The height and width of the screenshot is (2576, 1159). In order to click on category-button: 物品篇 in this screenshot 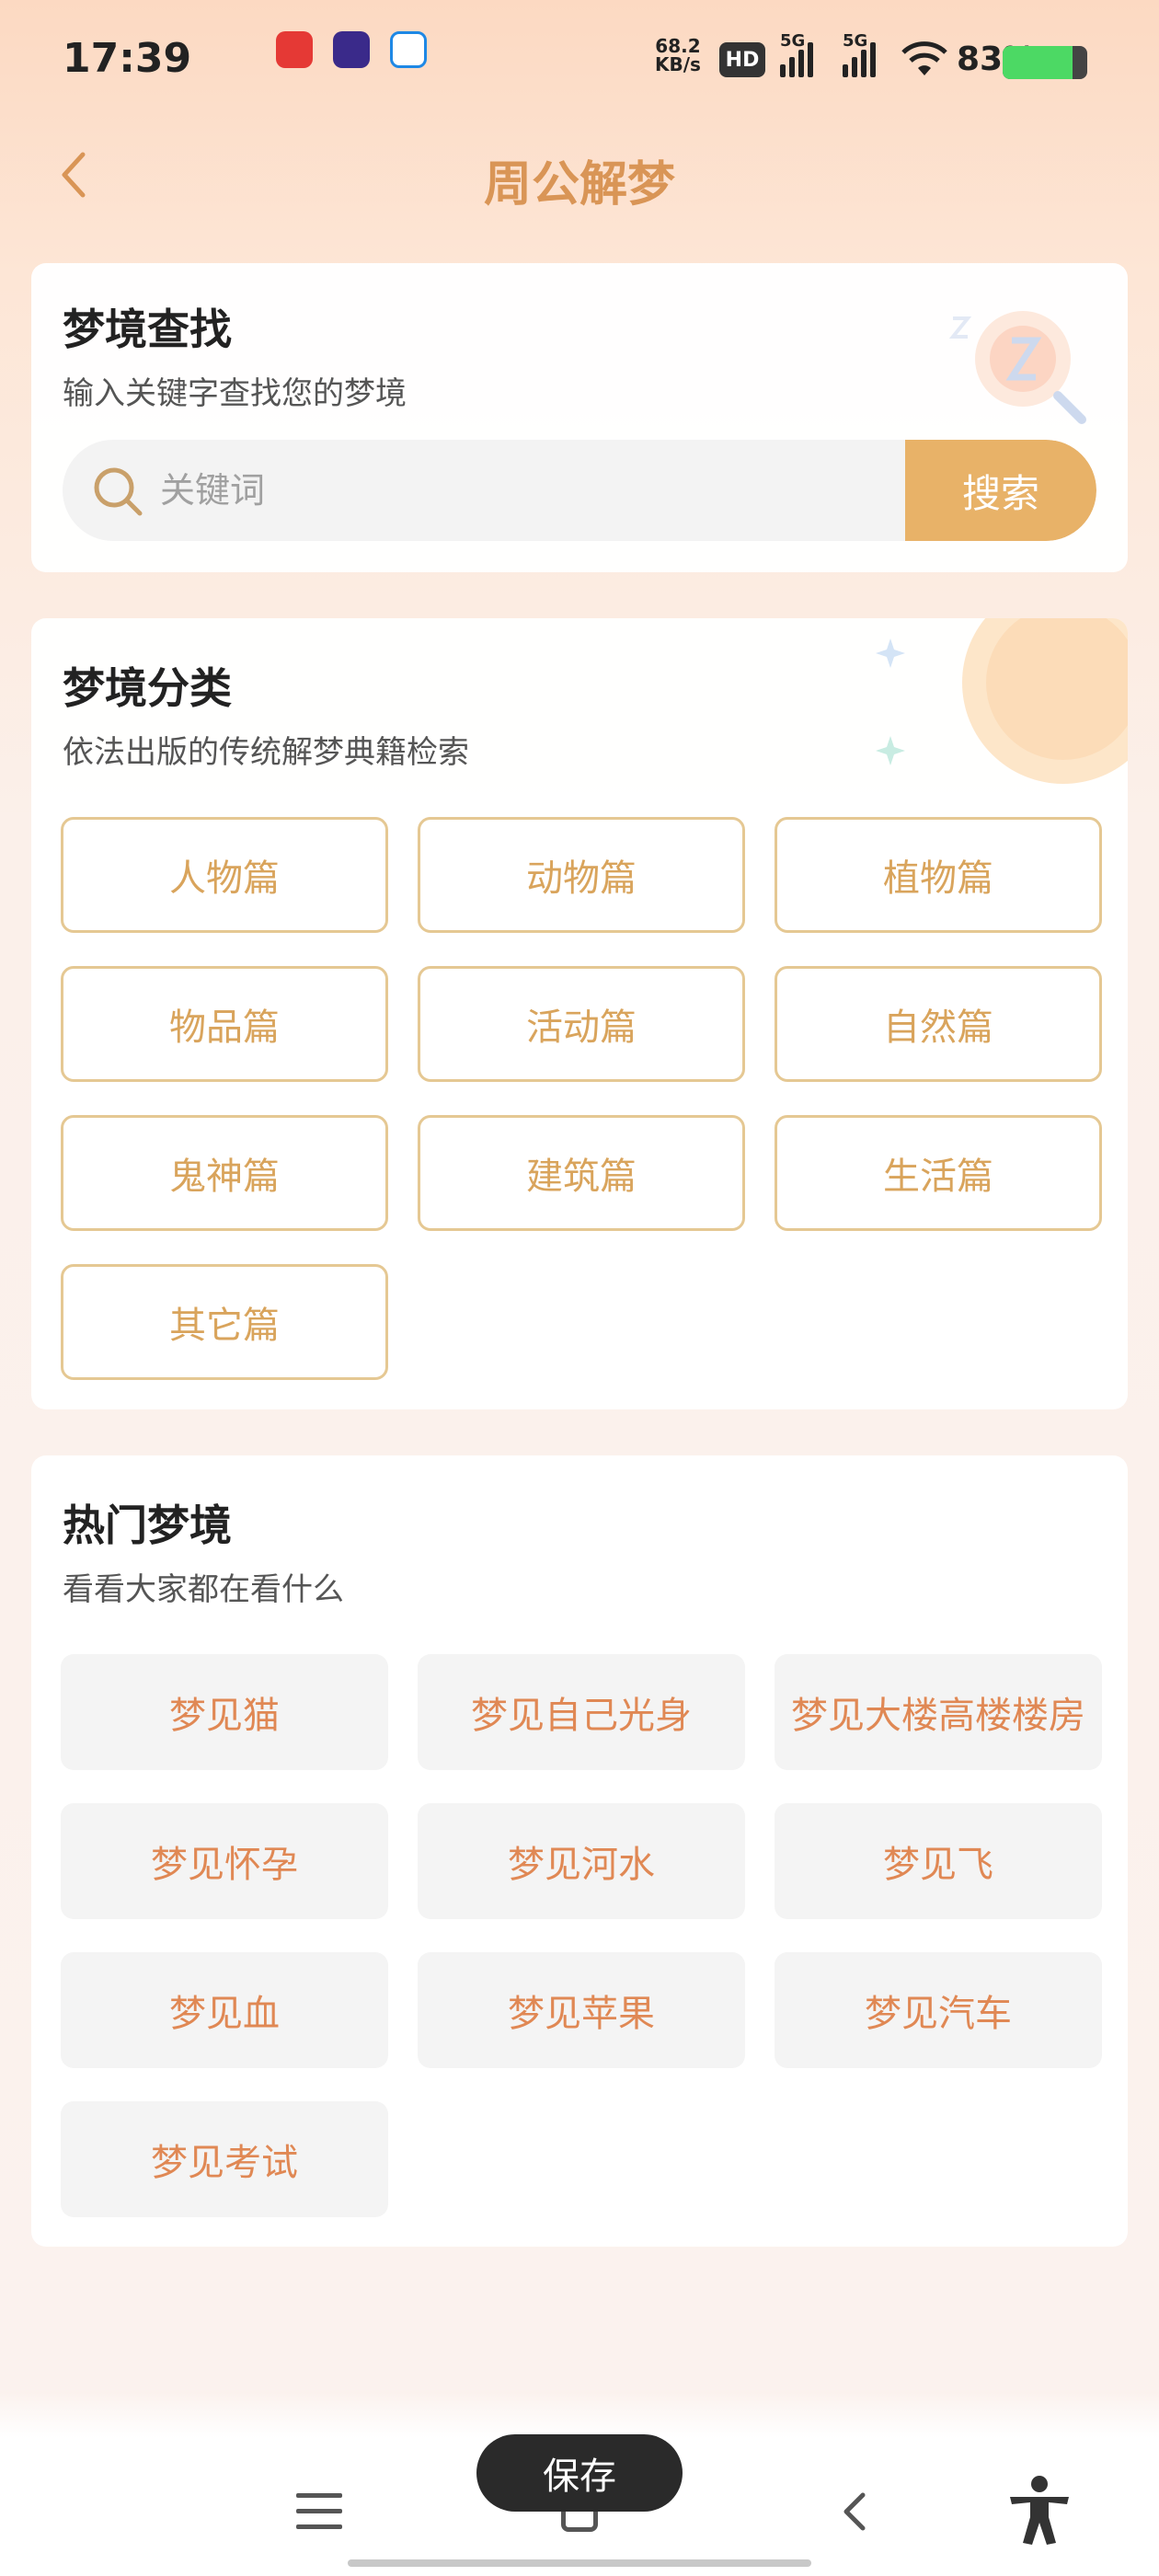, I will do `click(224, 1024)`.